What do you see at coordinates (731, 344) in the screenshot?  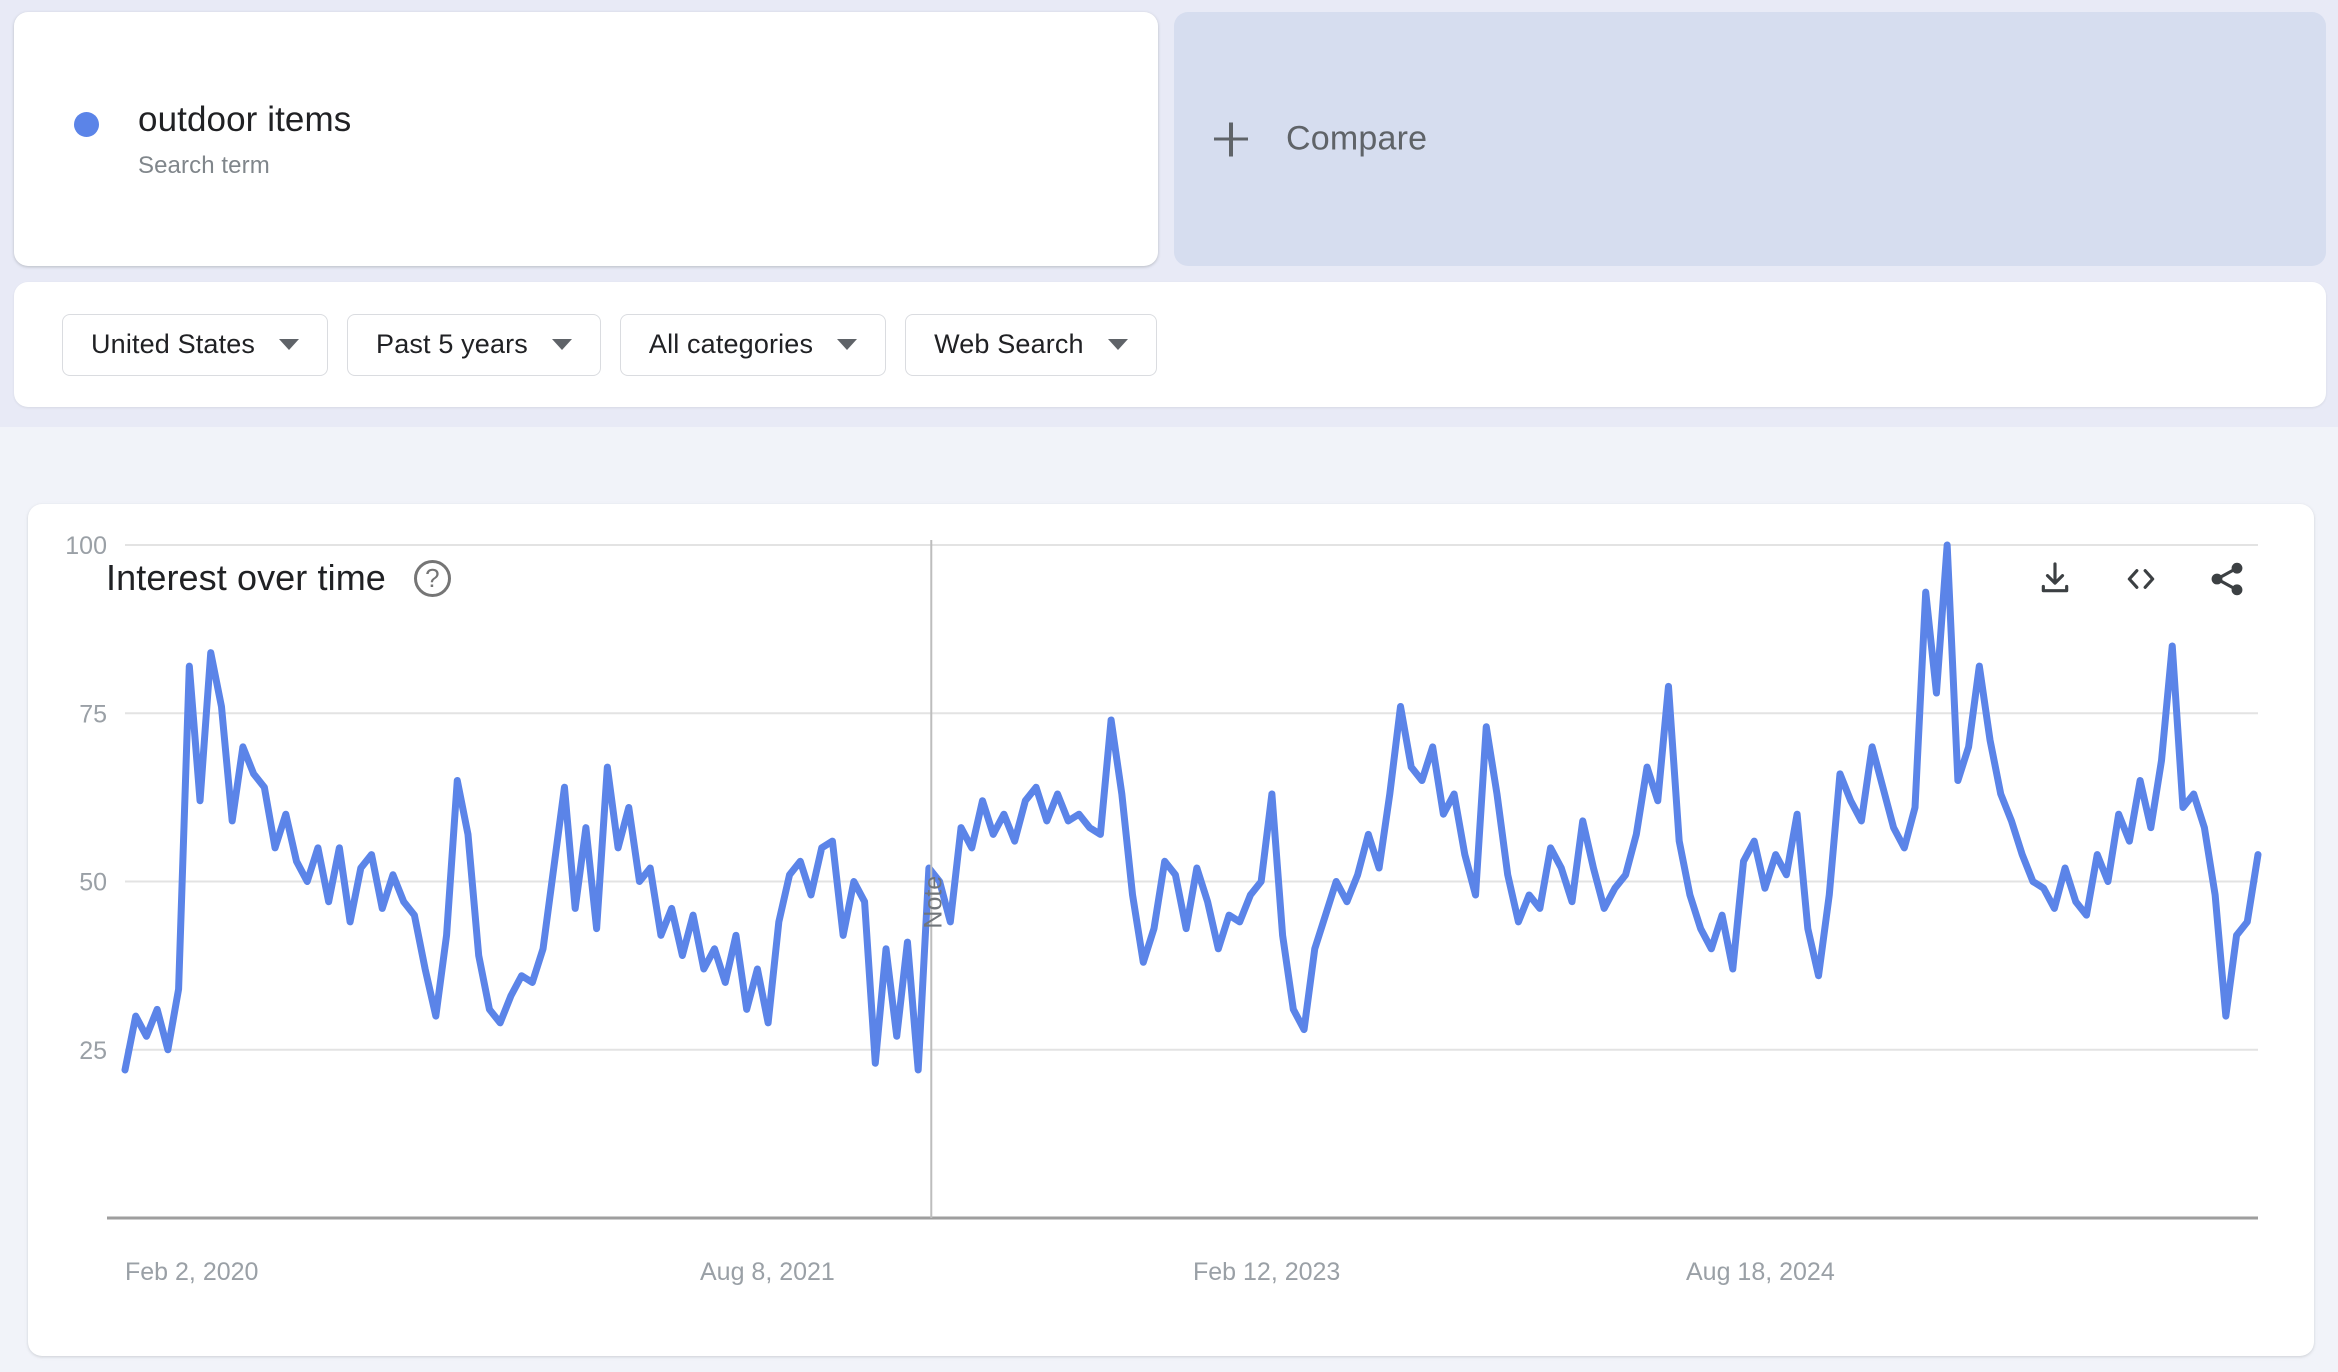 I see `filter-category-label: All categories` at bounding box center [731, 344].